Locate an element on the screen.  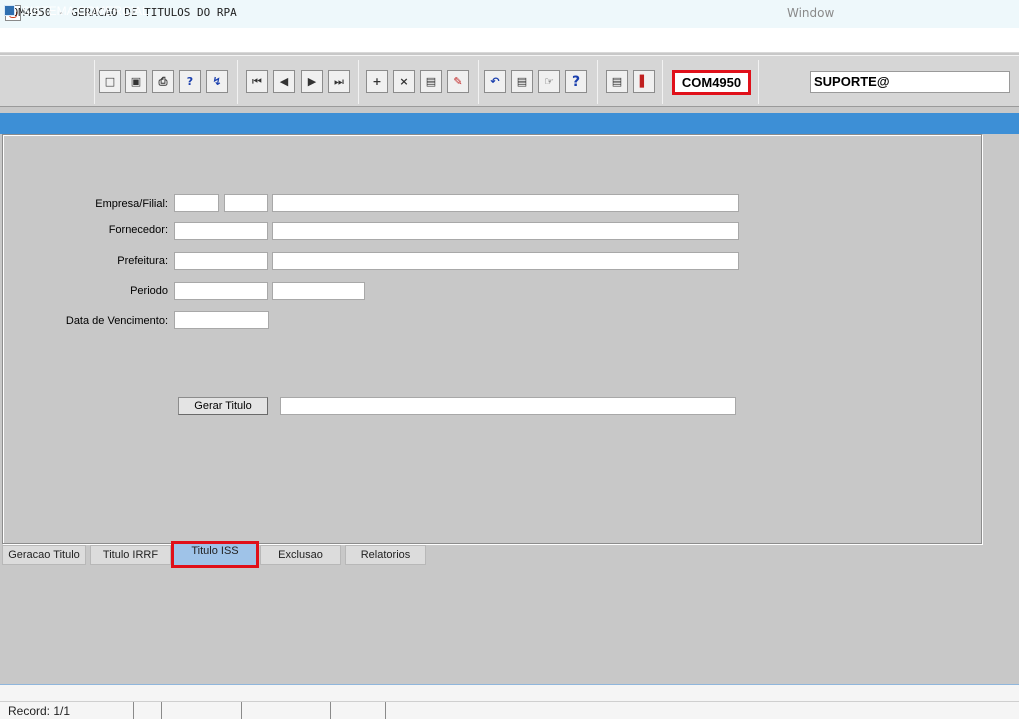
gerar-titulo-button: Gerar Titulo is located at coordinates (223, 406).